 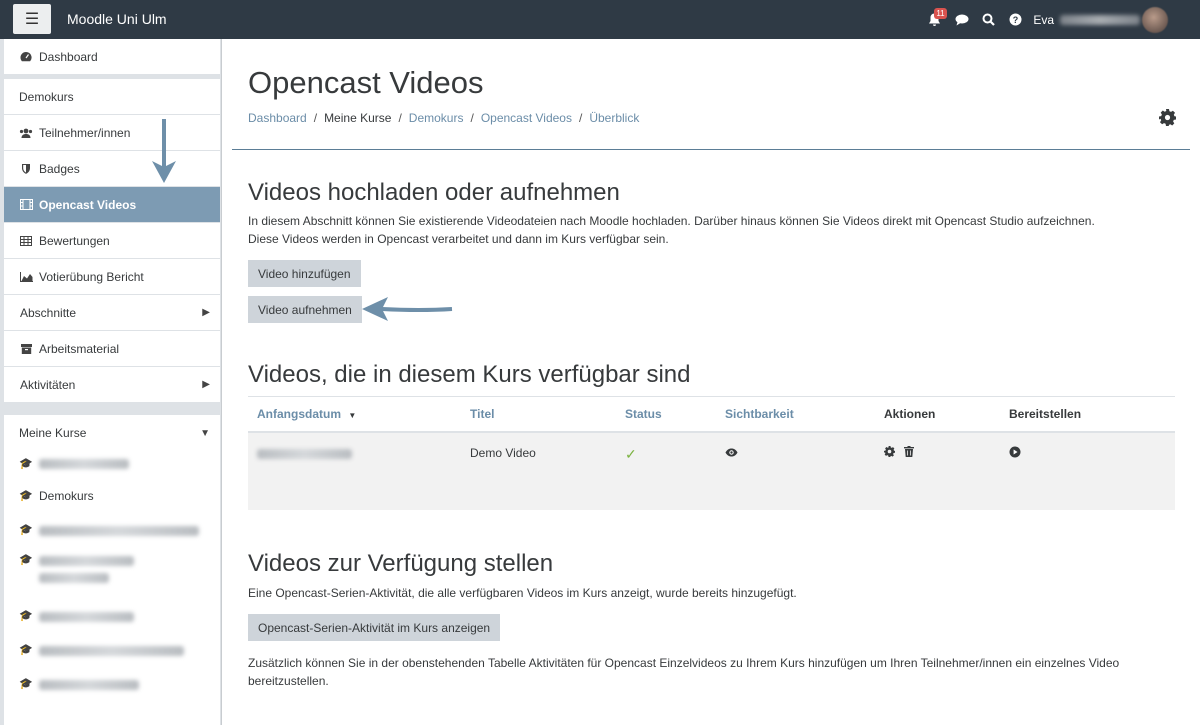 What do you see at coordinates (112, 313) in the screenshot?
I see `sidebar-item-sections: Abschnitte ▶` at bounding box center [112, 313].